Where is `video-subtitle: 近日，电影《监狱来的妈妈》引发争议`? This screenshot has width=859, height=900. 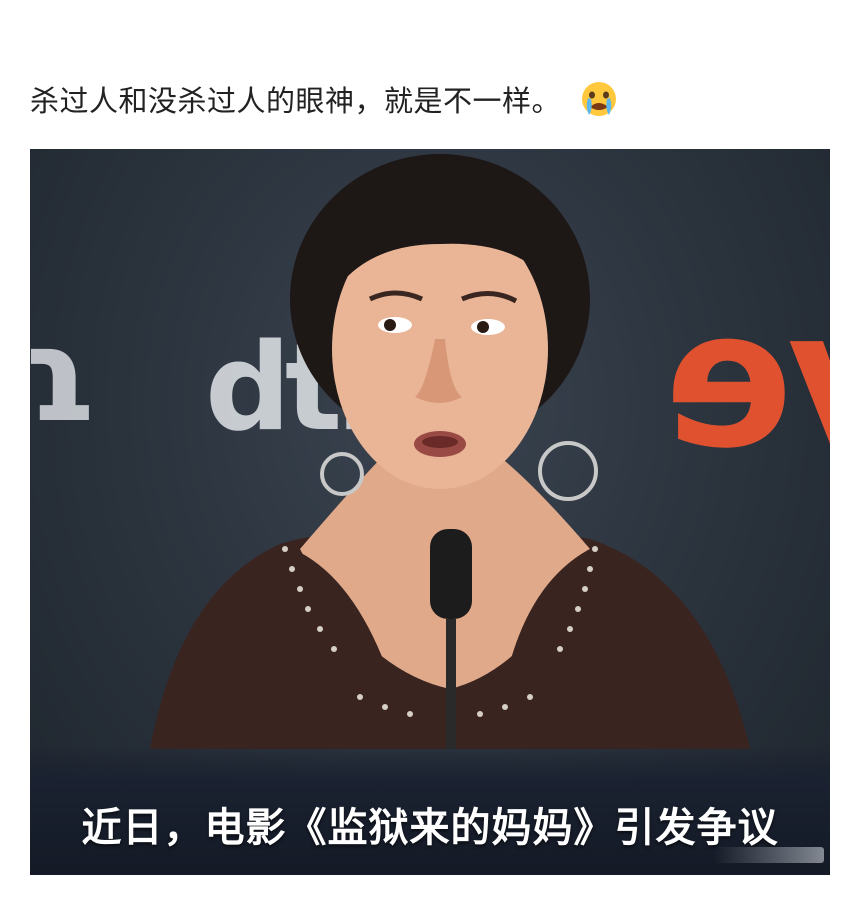
video-subtitle: 近日，电影《监狱来的妈妈》引发争议 is located at coordinates (430, 828).